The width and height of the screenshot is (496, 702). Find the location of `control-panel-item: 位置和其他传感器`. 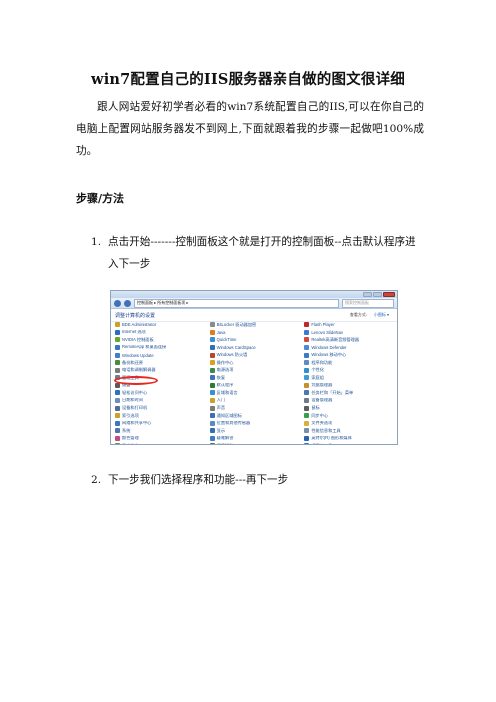

control-panel-item: 位置和其他传感器 is located at coordinates (254, 423).